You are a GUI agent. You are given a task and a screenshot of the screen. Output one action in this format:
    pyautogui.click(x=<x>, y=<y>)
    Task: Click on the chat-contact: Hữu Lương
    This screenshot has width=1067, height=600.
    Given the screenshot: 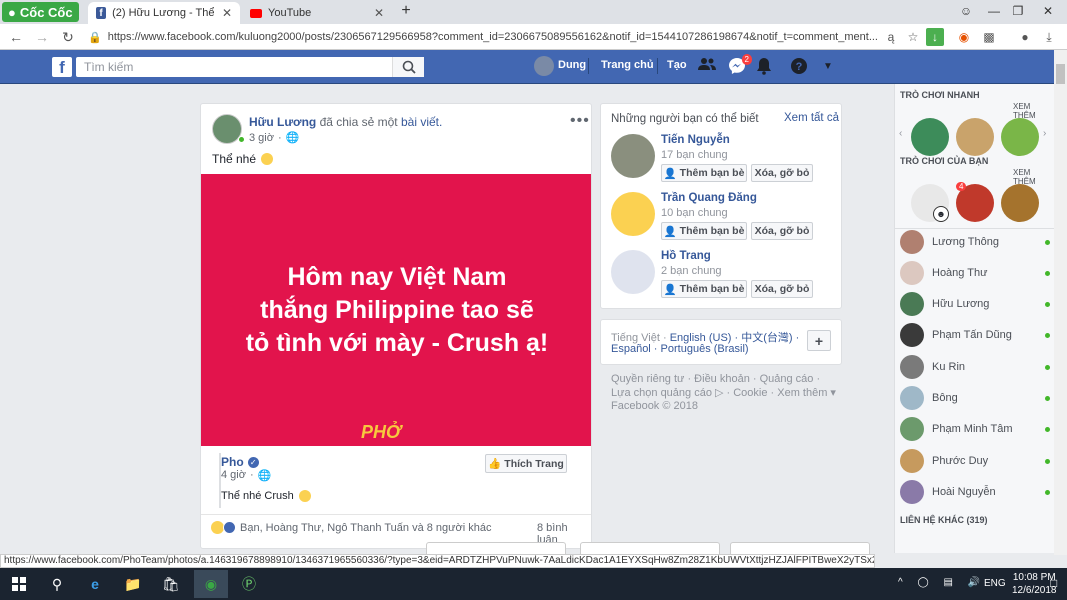 What is the action you would take?
    pyautogui.click(x=975, y=304)
    